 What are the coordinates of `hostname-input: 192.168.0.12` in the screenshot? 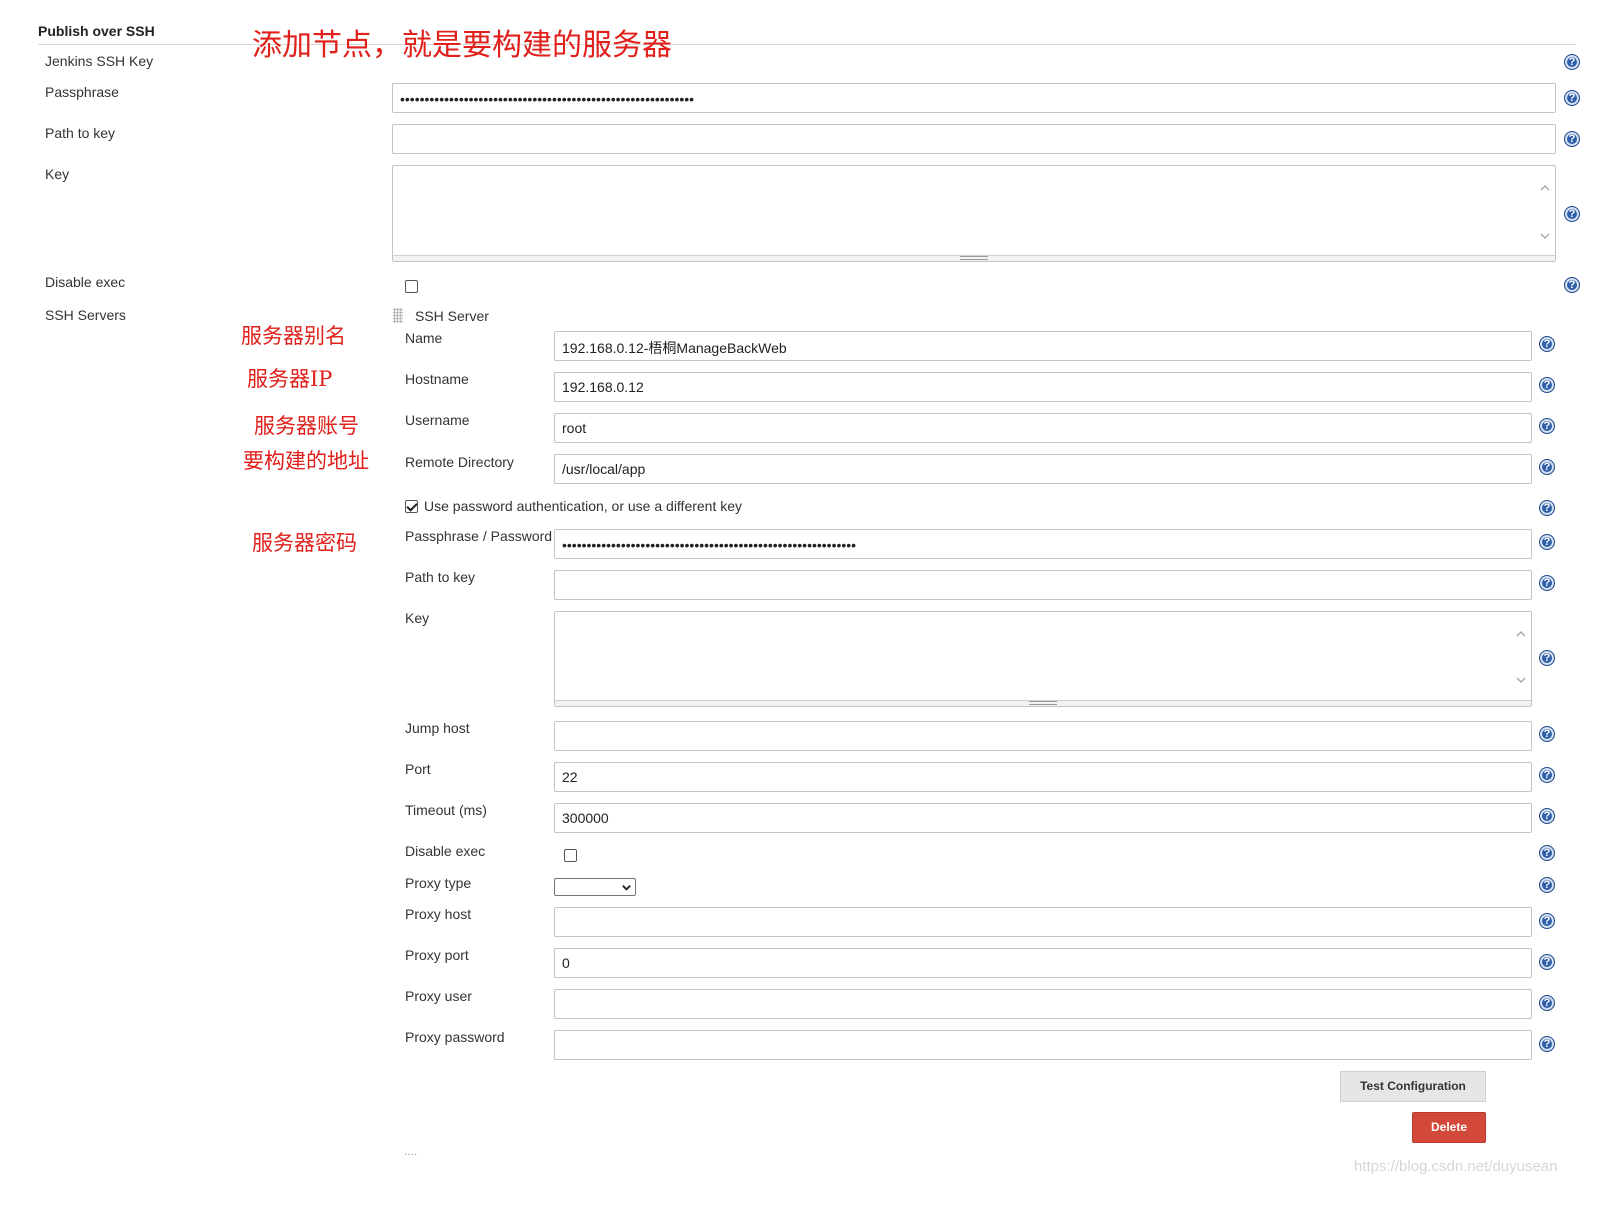 It's located at (1043, 387).